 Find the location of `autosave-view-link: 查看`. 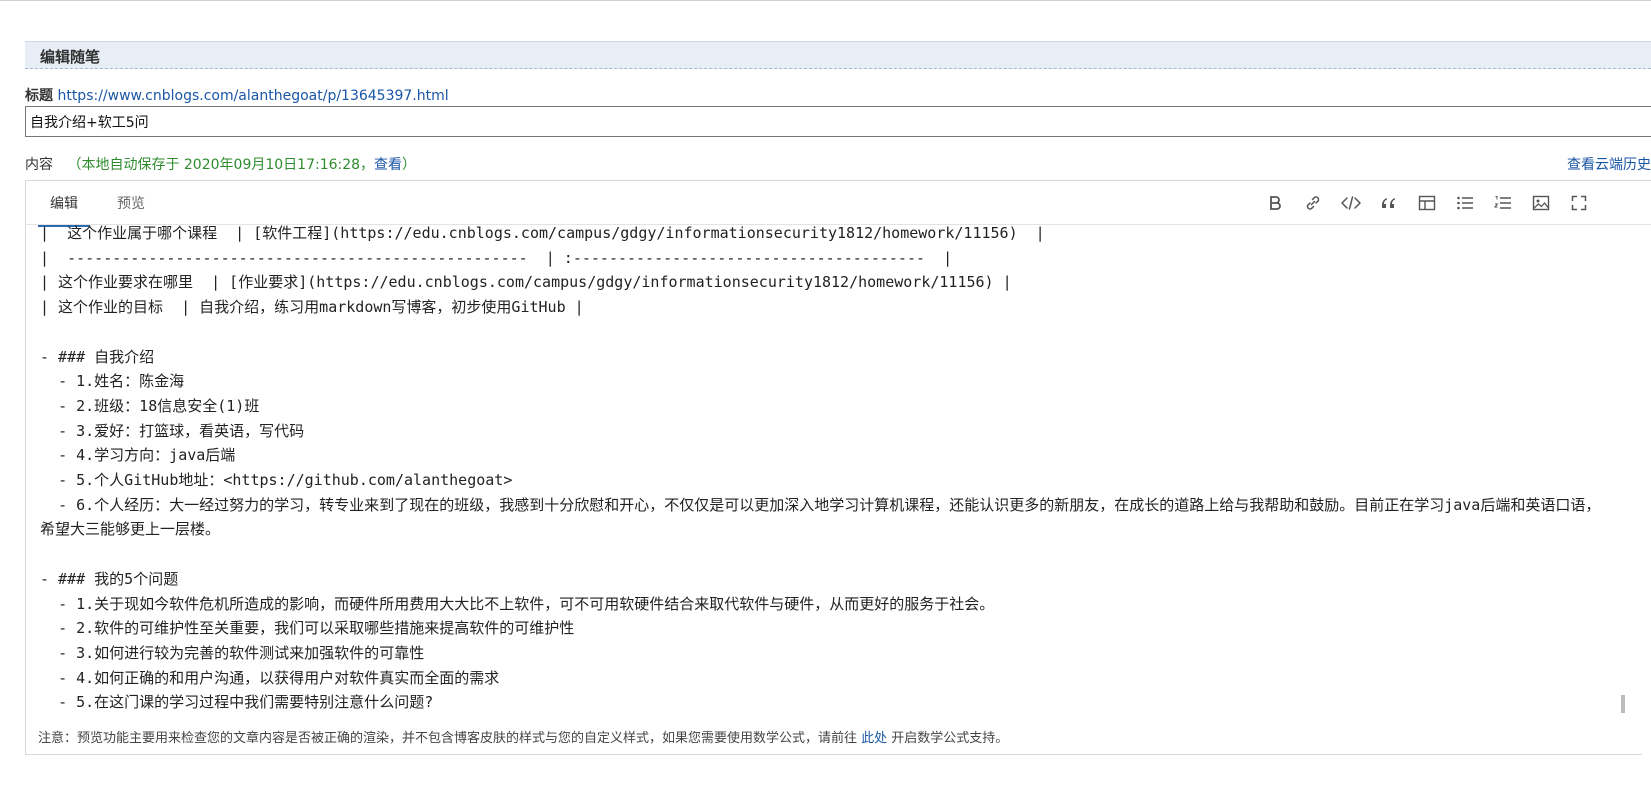

autosave-view-link: 查看 is located at coordinates (388, 165).